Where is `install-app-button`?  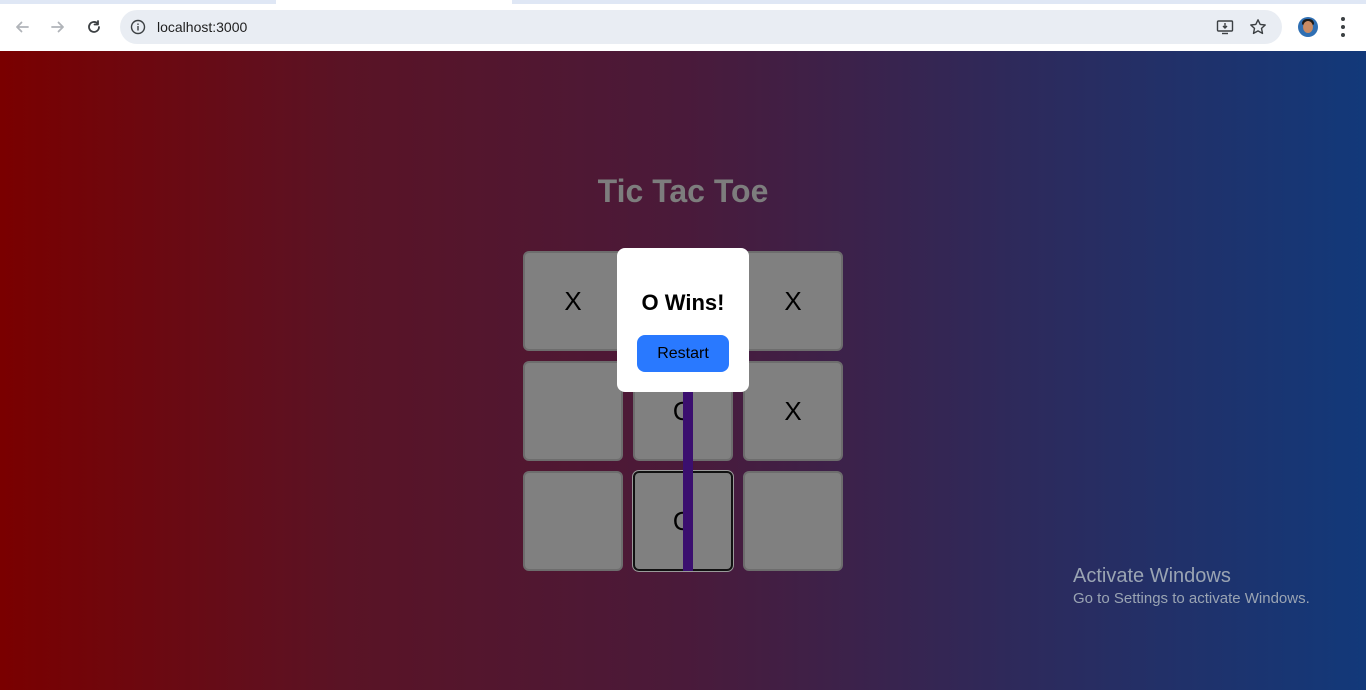
install-app-button is located at coordinates (1225, 27).